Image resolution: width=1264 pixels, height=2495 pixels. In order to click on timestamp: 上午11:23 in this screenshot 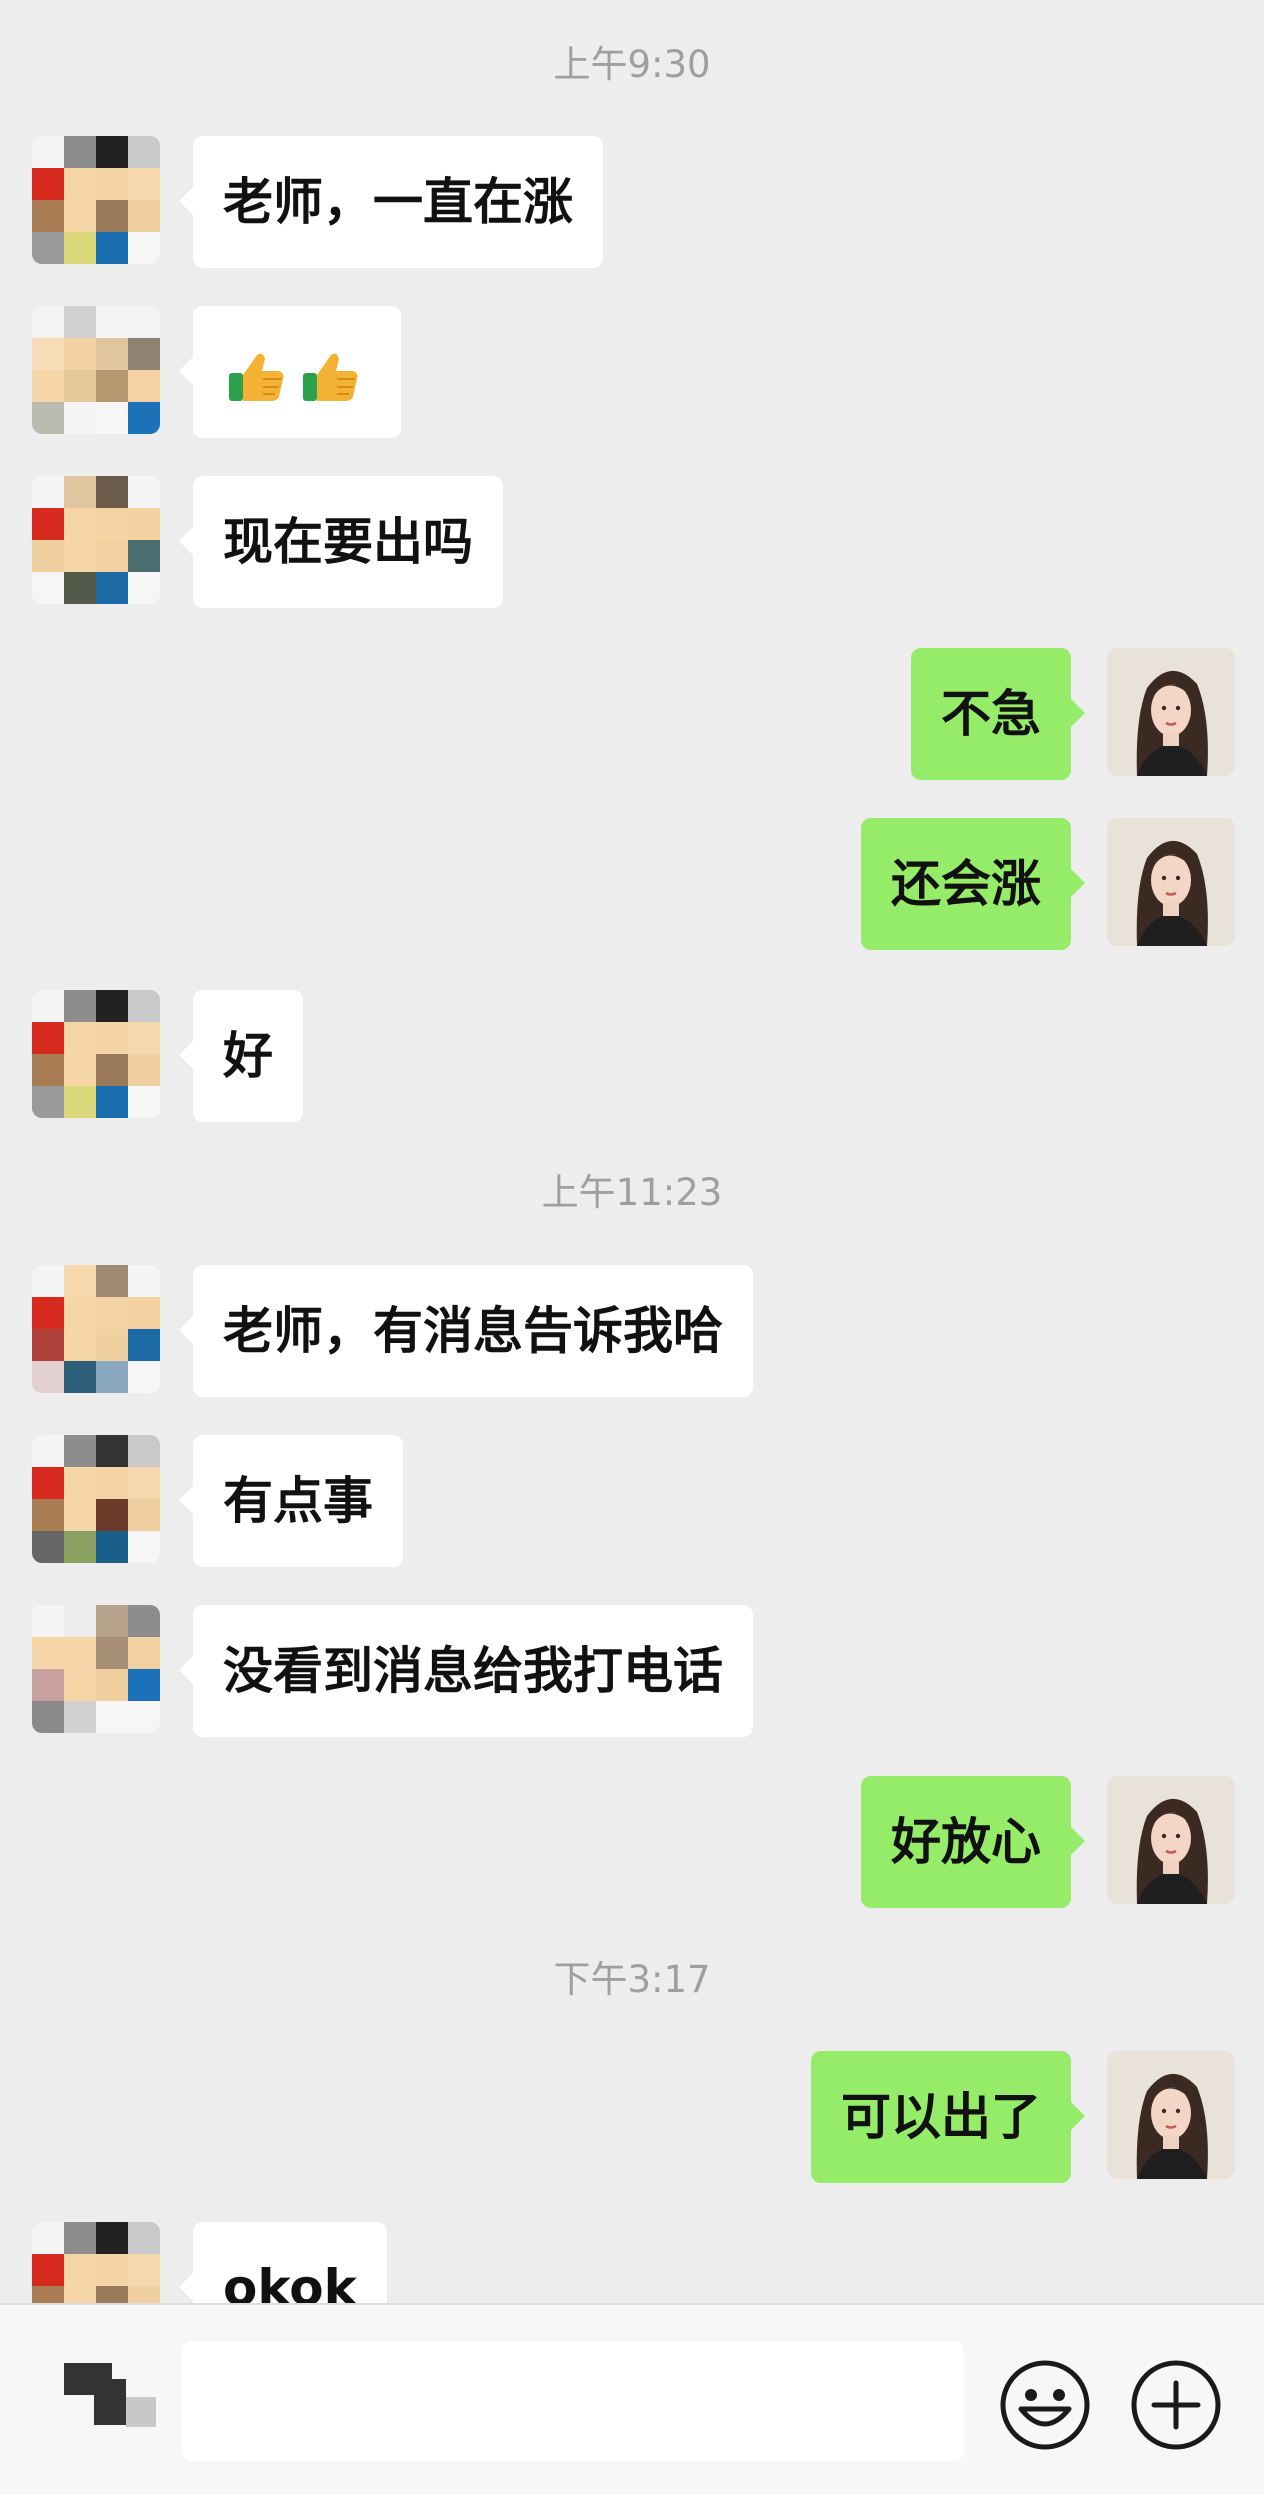, I will do `click(632, 1192)`.